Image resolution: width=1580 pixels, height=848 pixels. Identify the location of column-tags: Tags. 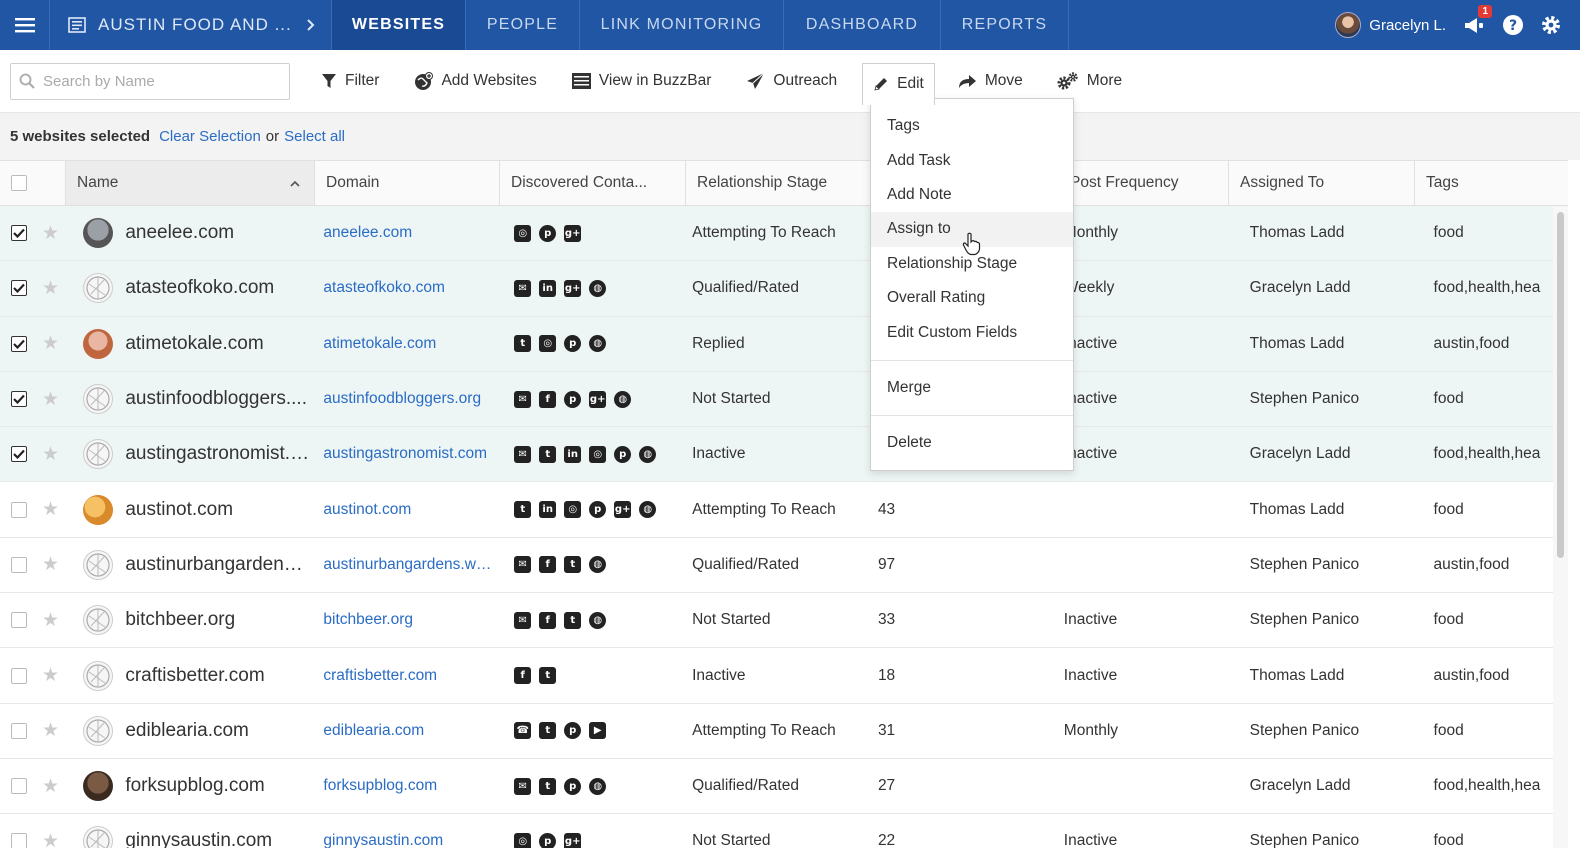
(1491, 183).